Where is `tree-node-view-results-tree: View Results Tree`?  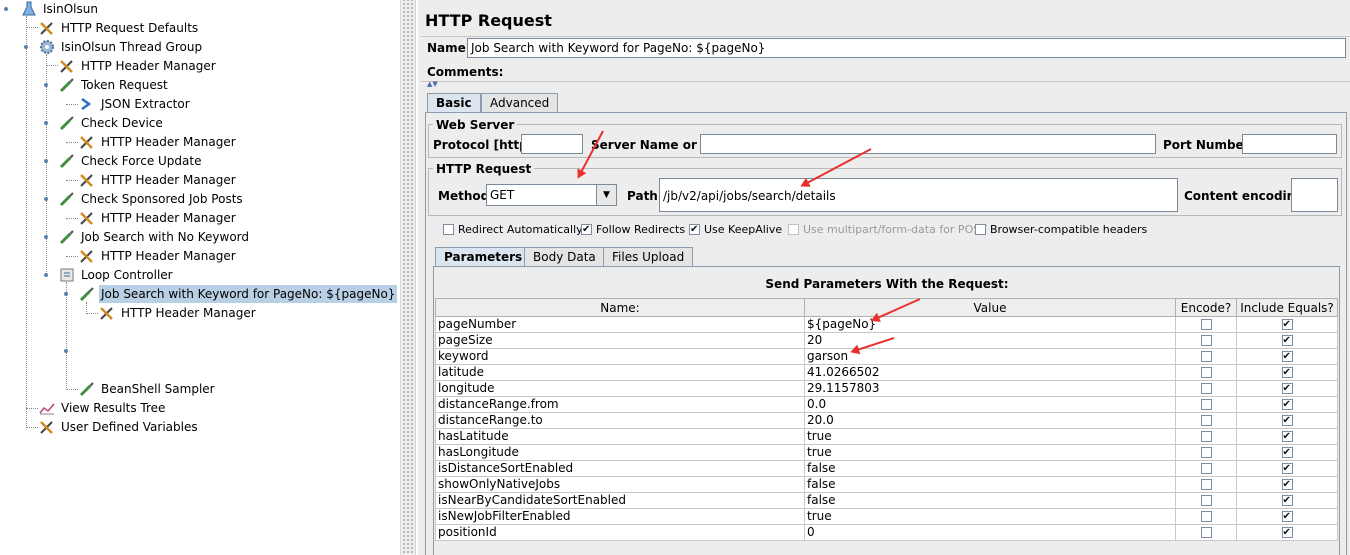 tree-node-view-results-tree: View Results Tree is located at coordinates (102, 408).